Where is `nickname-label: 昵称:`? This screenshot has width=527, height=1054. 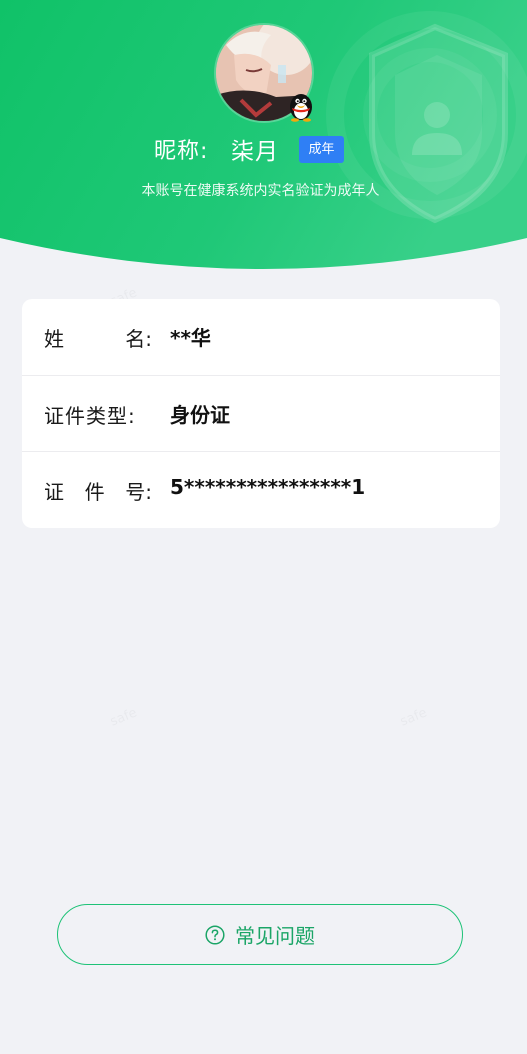 nickname-label: 昵称: is located at coordinates (181, 151).